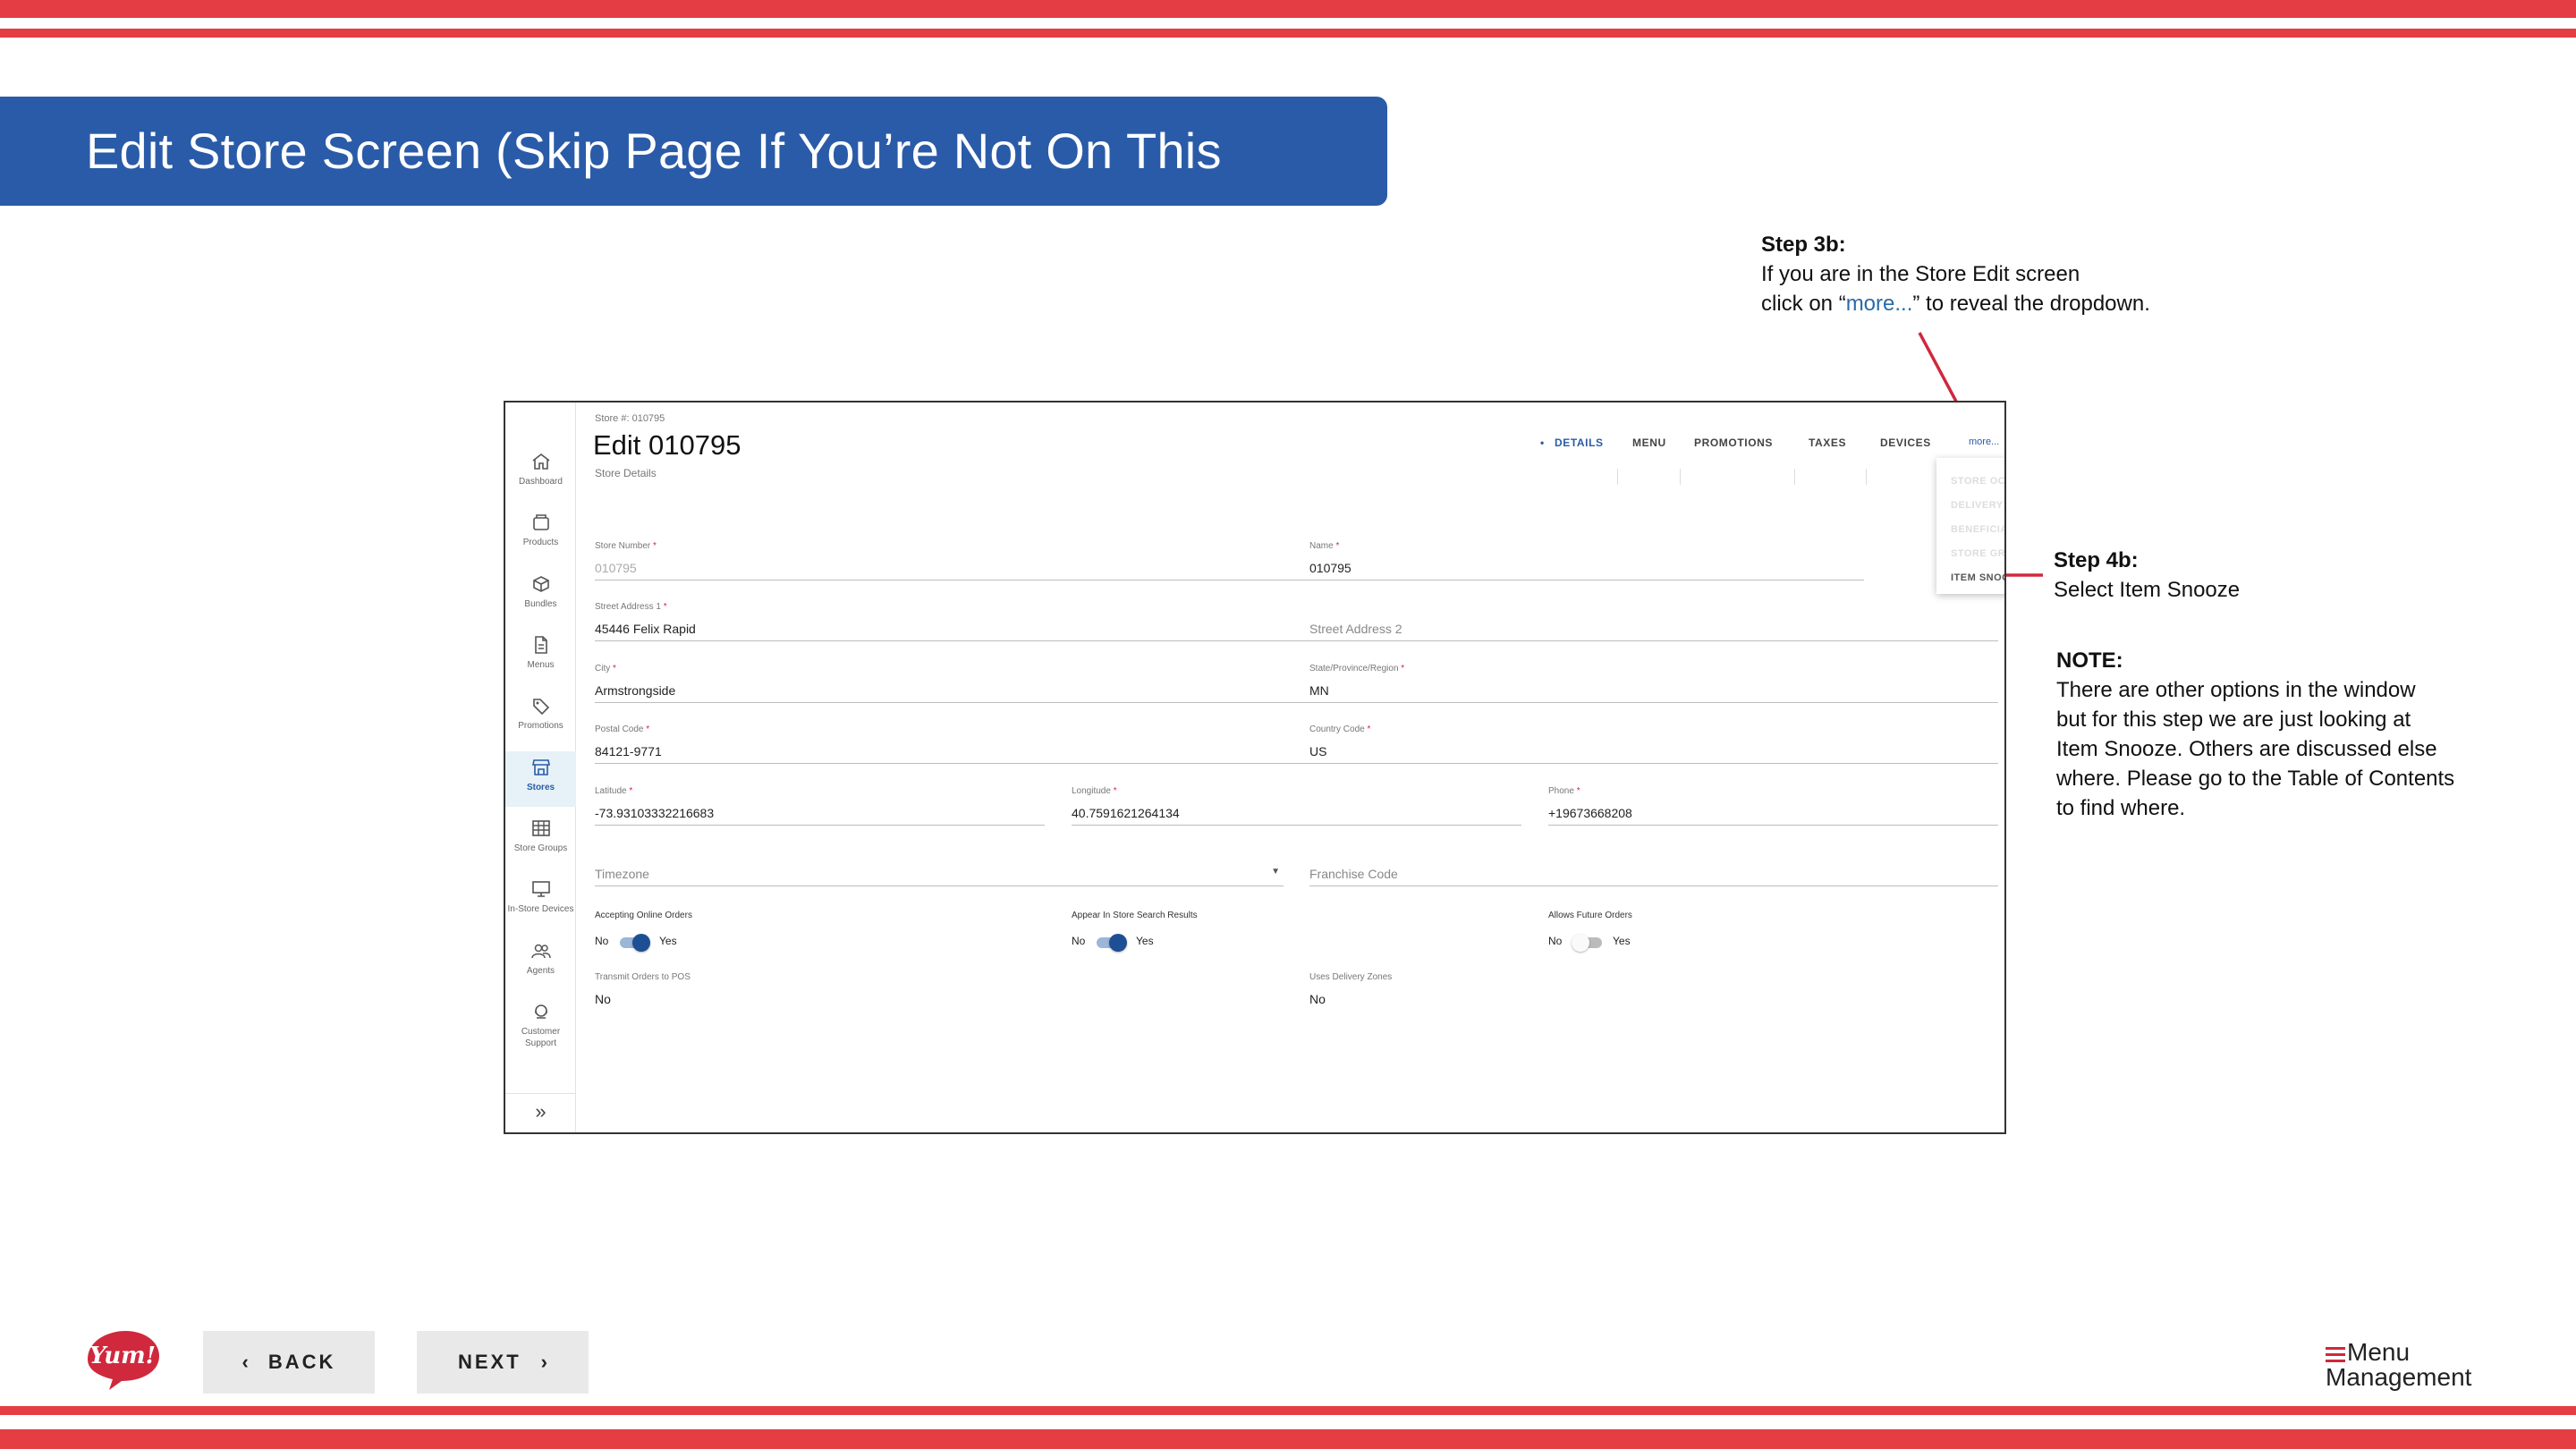 The width and height of the screenshot is (2576, 1449). I want to click on street-address-1-field: Street Address 1 * 45446 Felix Rapid, so click(952, 621).